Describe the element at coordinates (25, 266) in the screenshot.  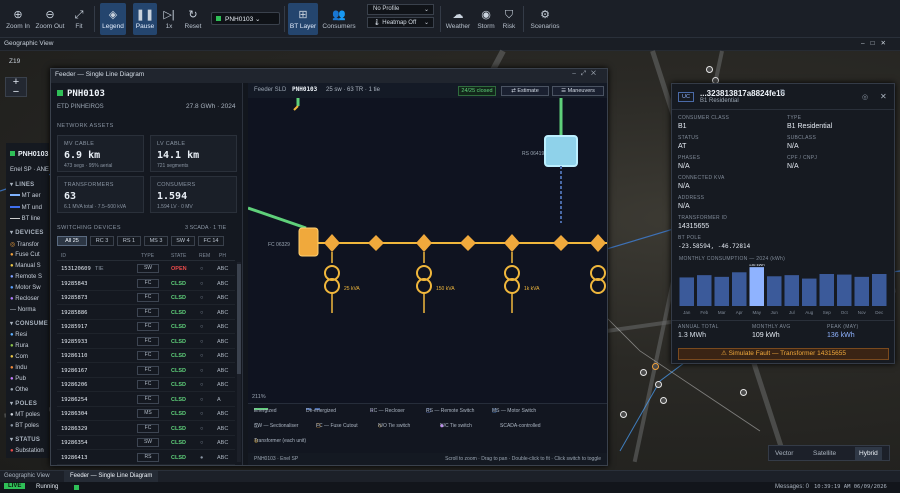
I see `layer-manual-switch: ● Manual S` at that location.